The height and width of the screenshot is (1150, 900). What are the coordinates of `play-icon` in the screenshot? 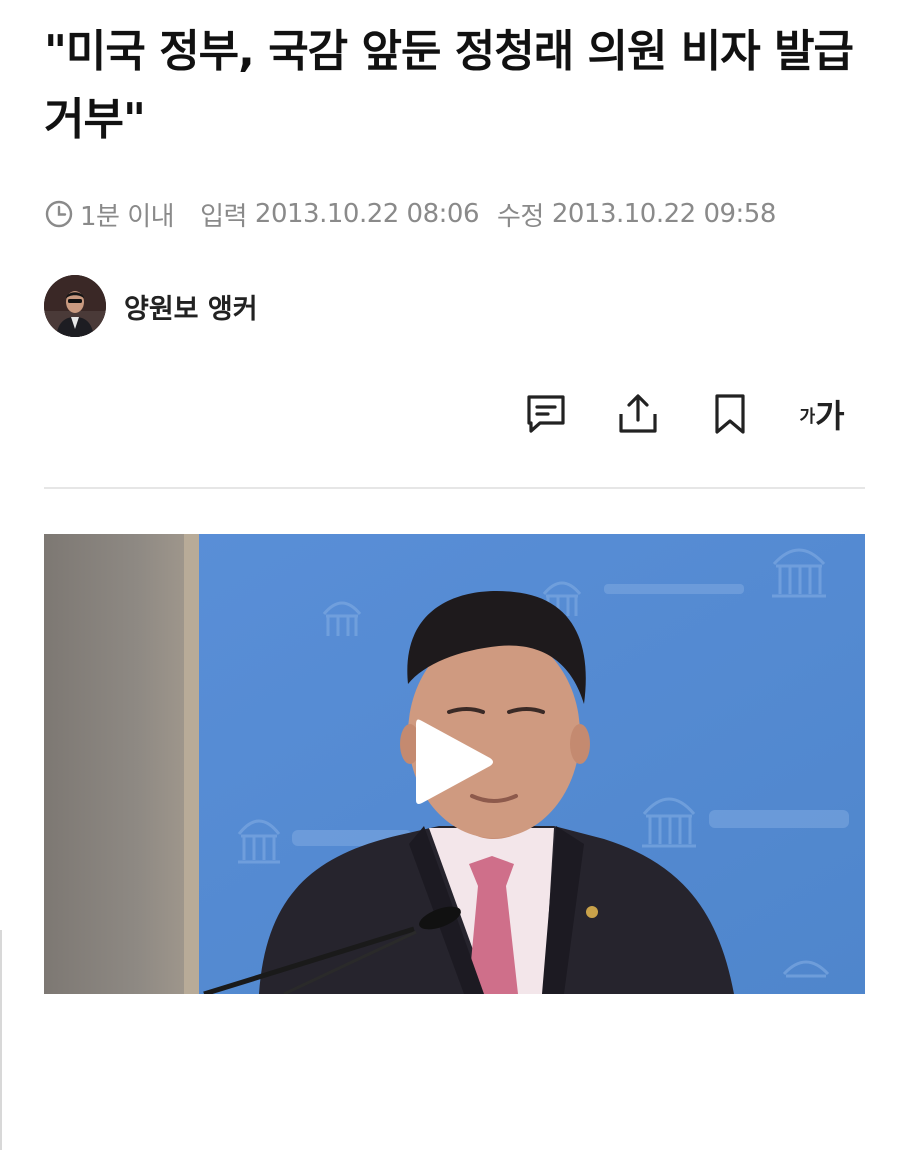 It's located at (454, 762).